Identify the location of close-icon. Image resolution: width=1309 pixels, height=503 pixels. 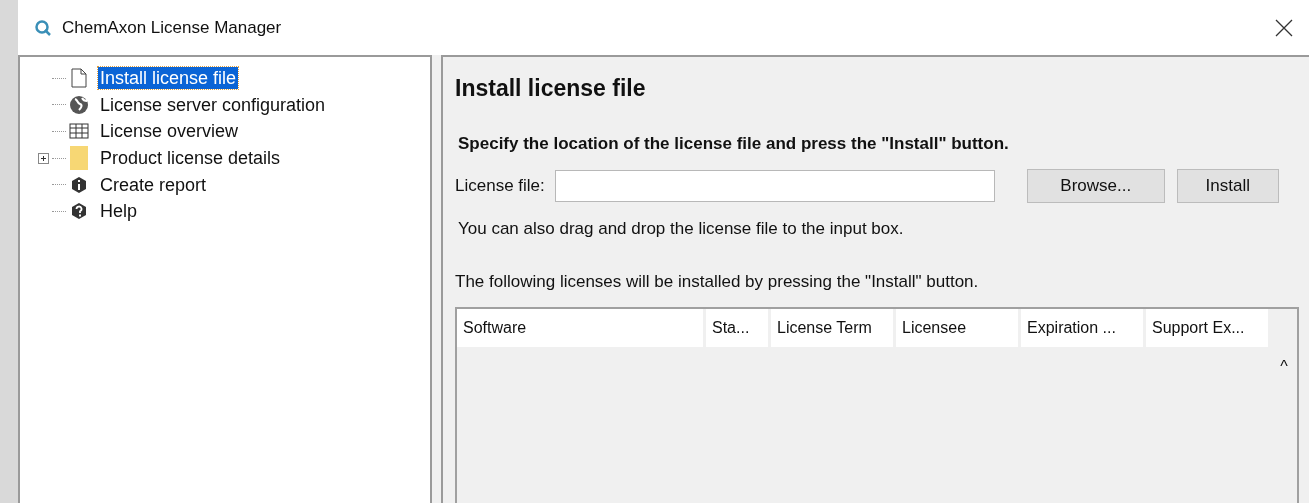
(1284, 27).